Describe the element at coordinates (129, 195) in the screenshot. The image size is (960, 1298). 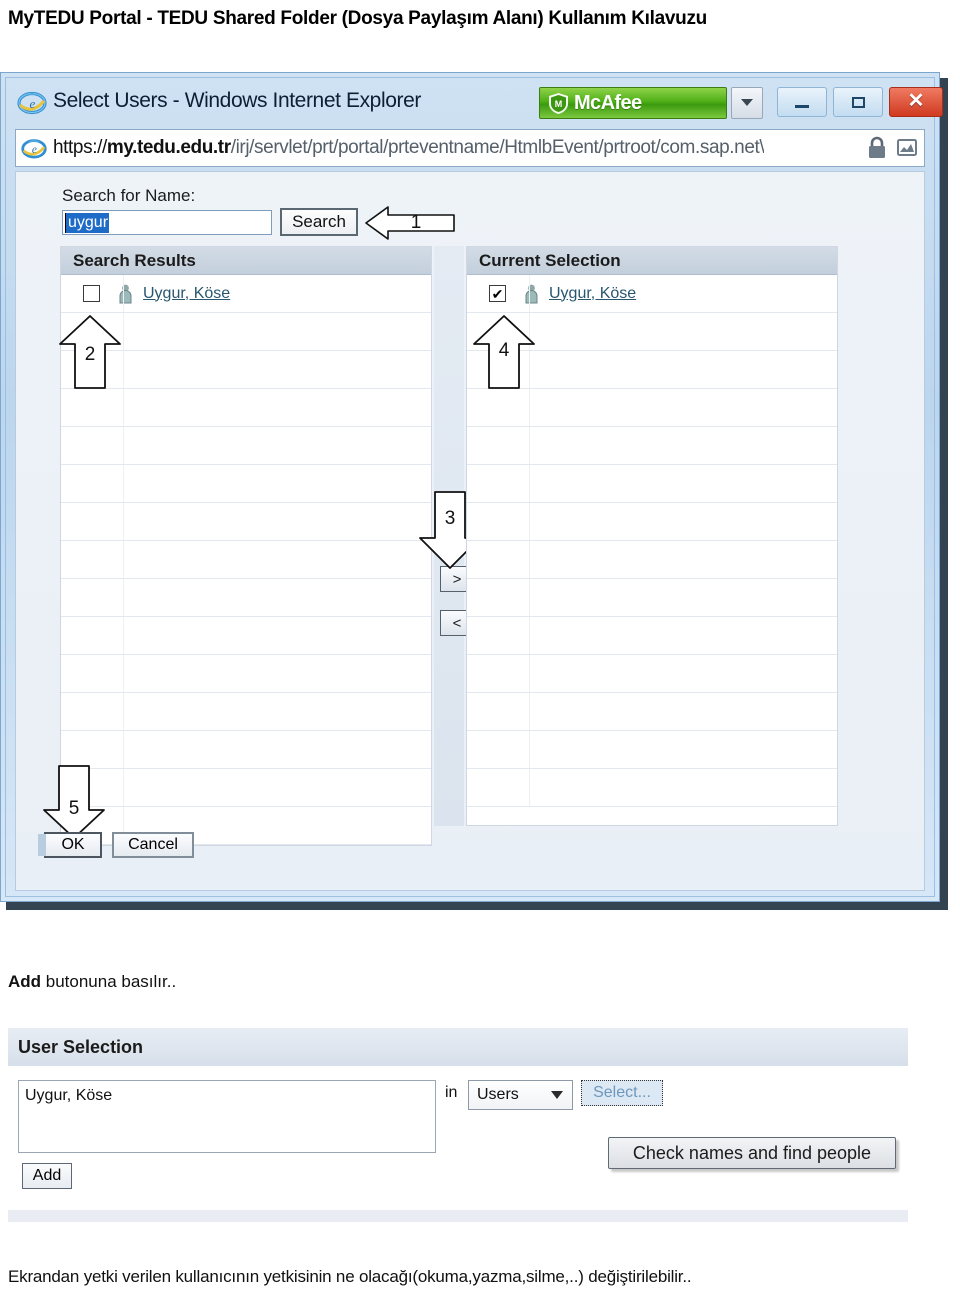
I see `search-for-name-label: Search for Name:` at that location.